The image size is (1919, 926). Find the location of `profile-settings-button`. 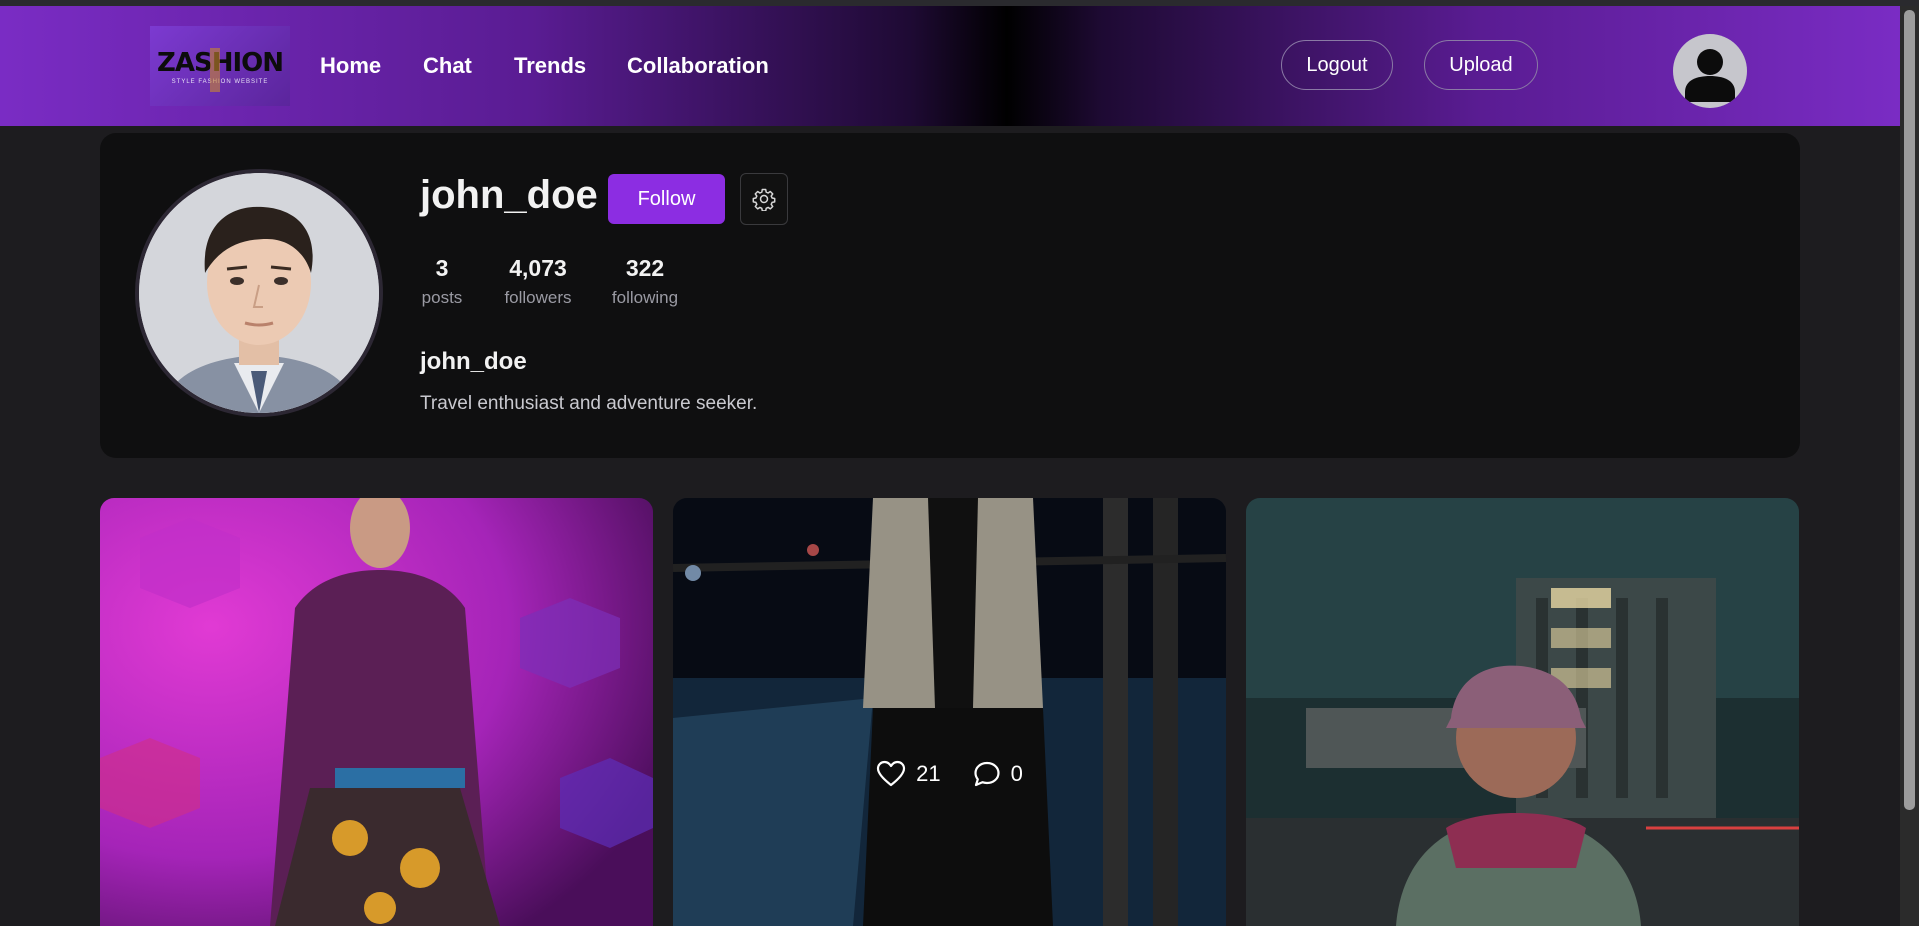

profile-settings-button is located at coordinates (764, 199).